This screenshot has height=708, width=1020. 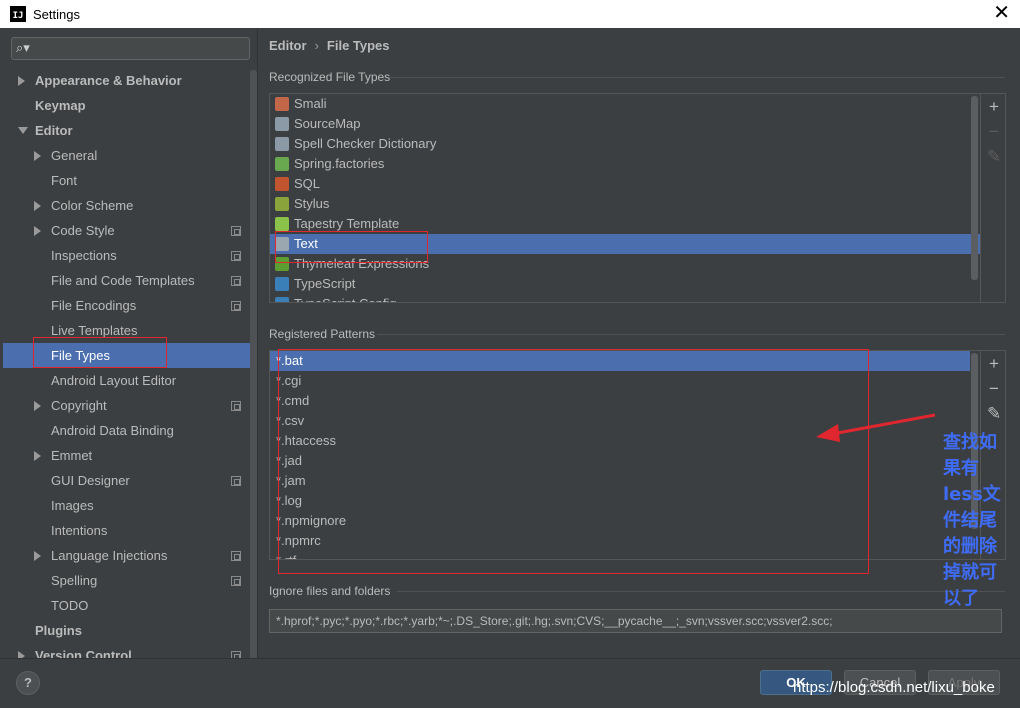 I want to click on sidebar-item-label: File Encodings, so click(x=94, y=305).